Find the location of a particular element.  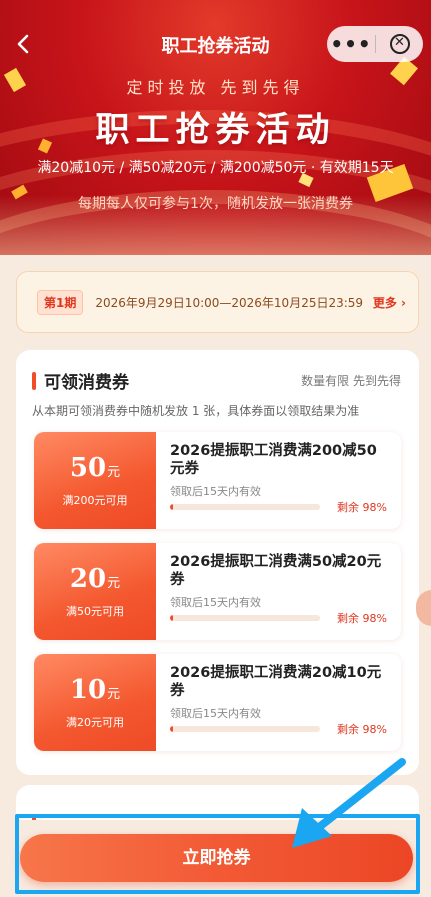

grab-coupon-button: 立即抢券 is located at coordinates (216, 858).